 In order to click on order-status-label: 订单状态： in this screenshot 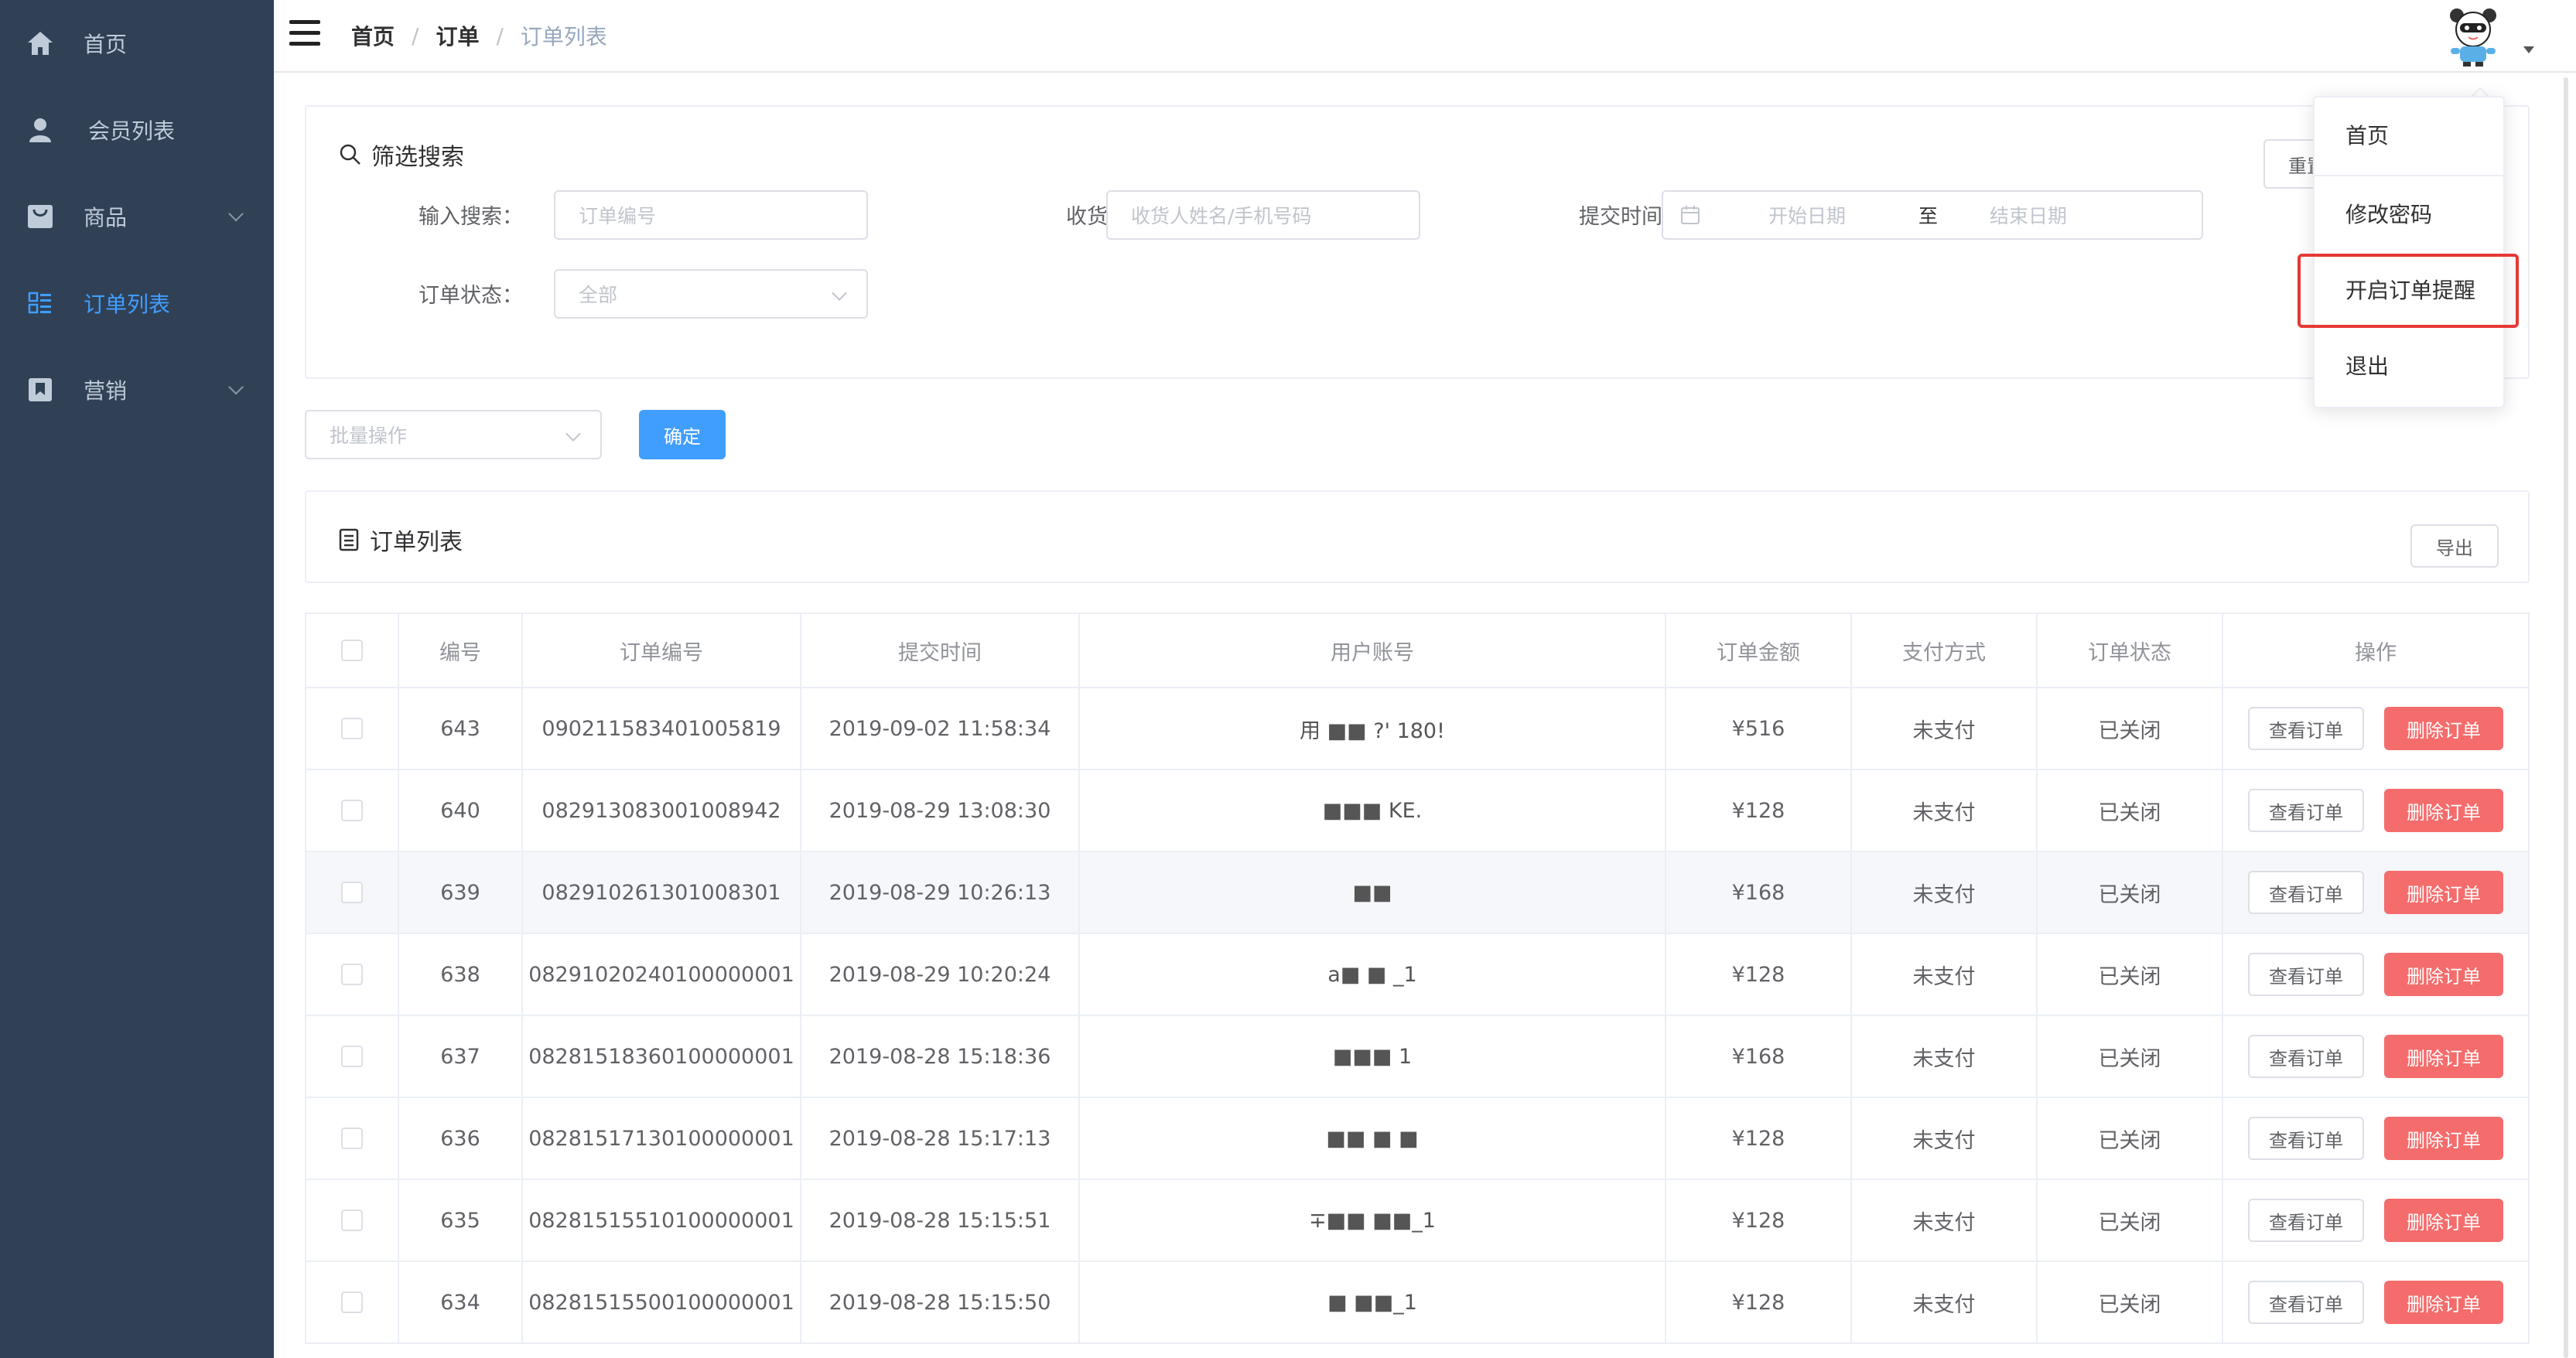, I will do `click(471, 296)`.